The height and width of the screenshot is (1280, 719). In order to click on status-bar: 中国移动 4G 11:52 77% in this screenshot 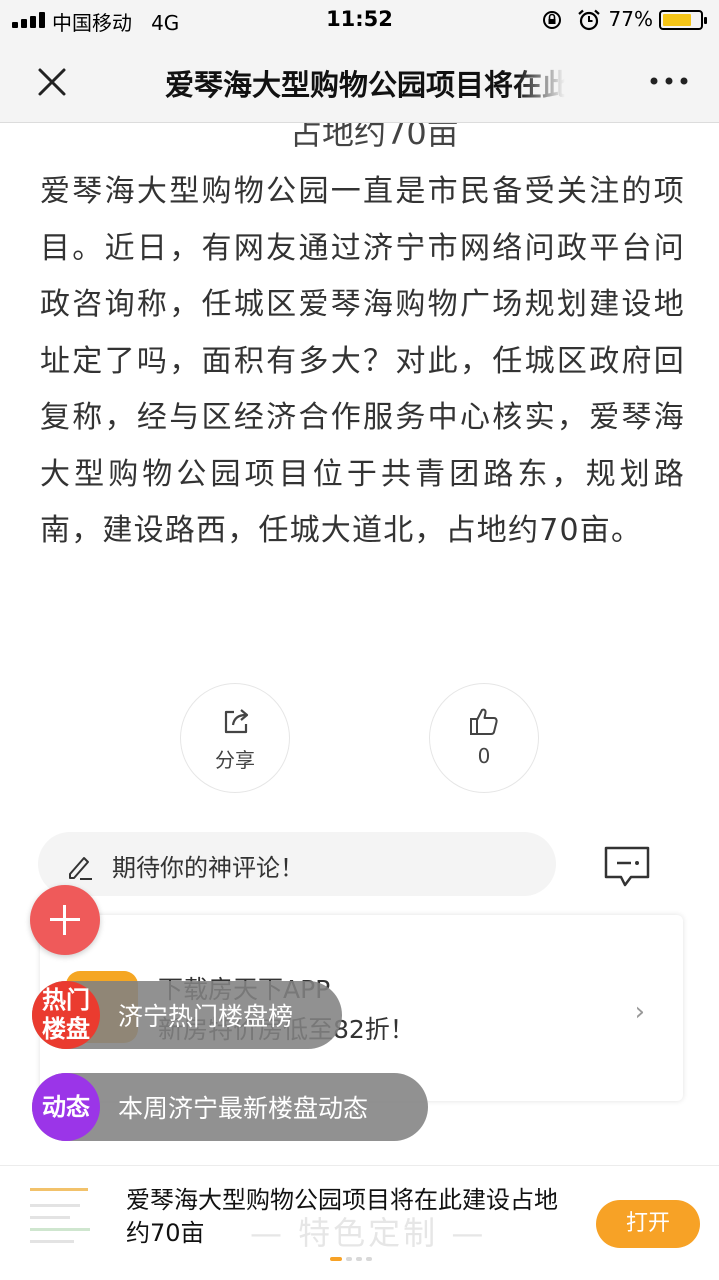, I will do `click(359, 20)`.